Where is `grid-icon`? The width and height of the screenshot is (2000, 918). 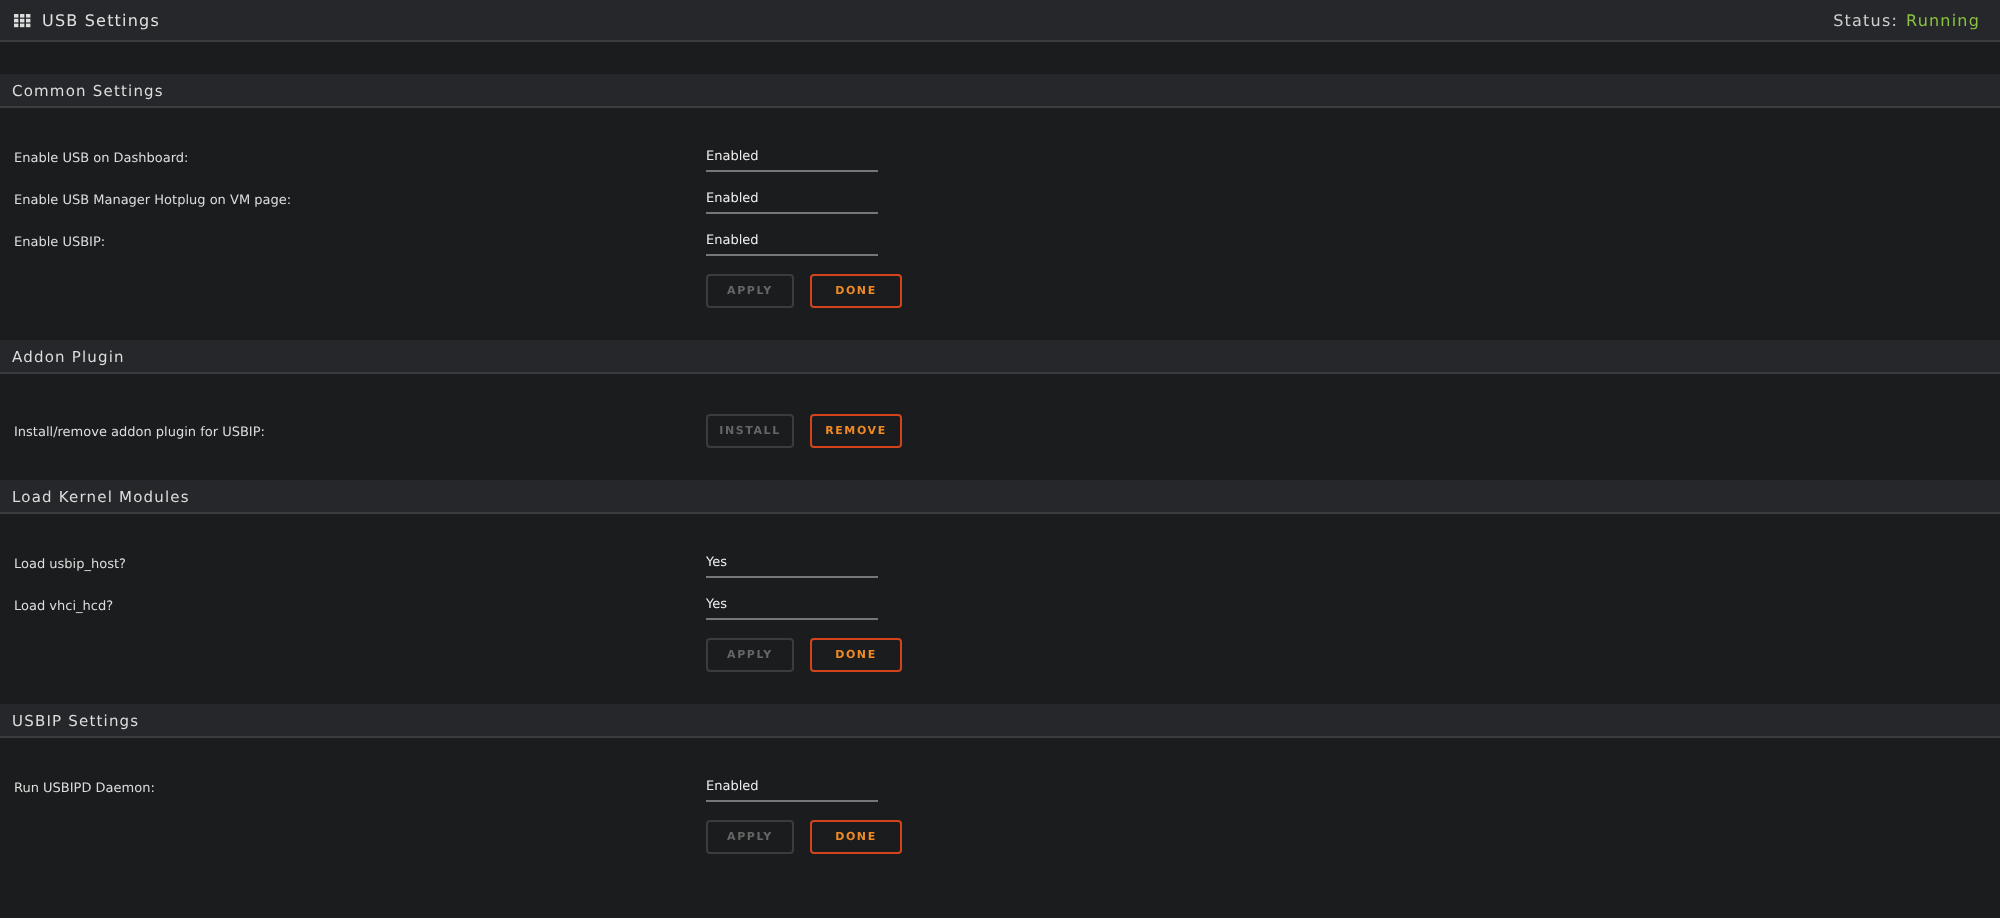
grid-icon is located at coordinates (23, 20).